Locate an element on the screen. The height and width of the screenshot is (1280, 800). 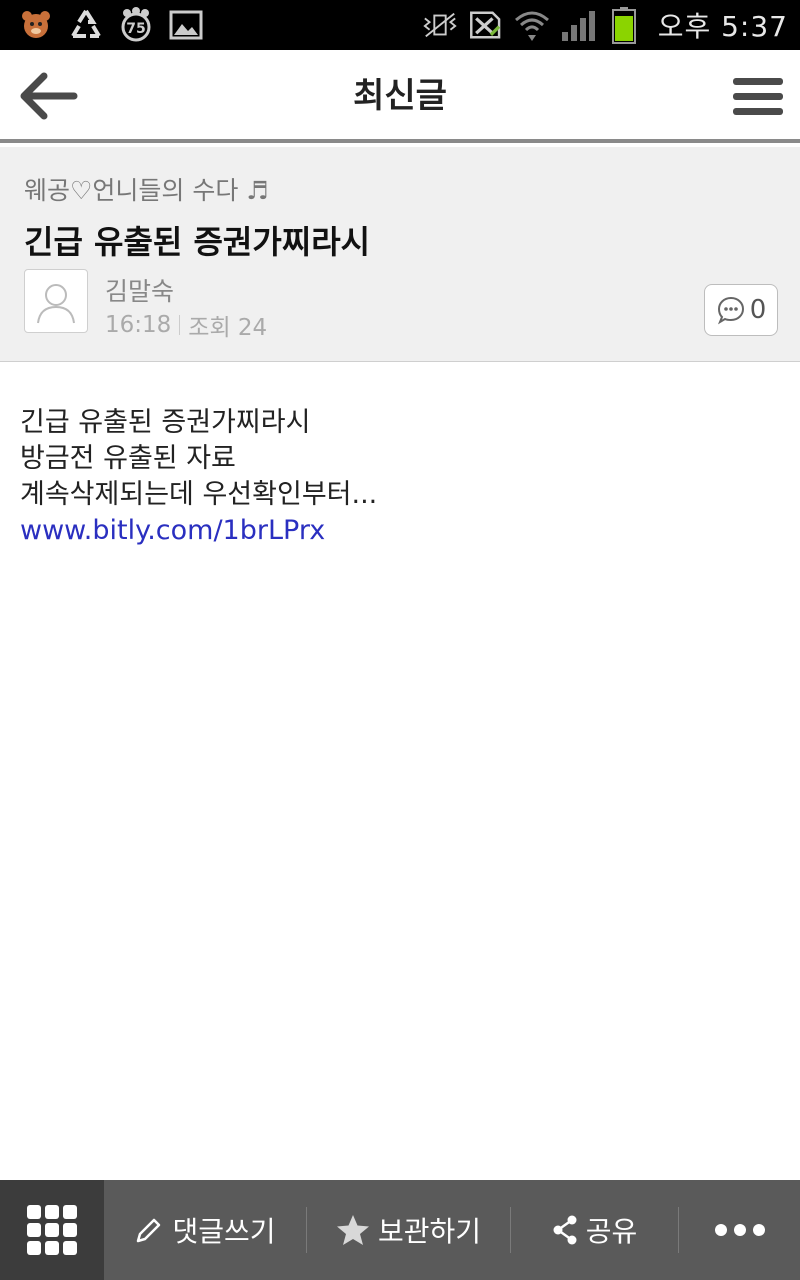
share-button: 공유 is located at coordinates (594, 1230).